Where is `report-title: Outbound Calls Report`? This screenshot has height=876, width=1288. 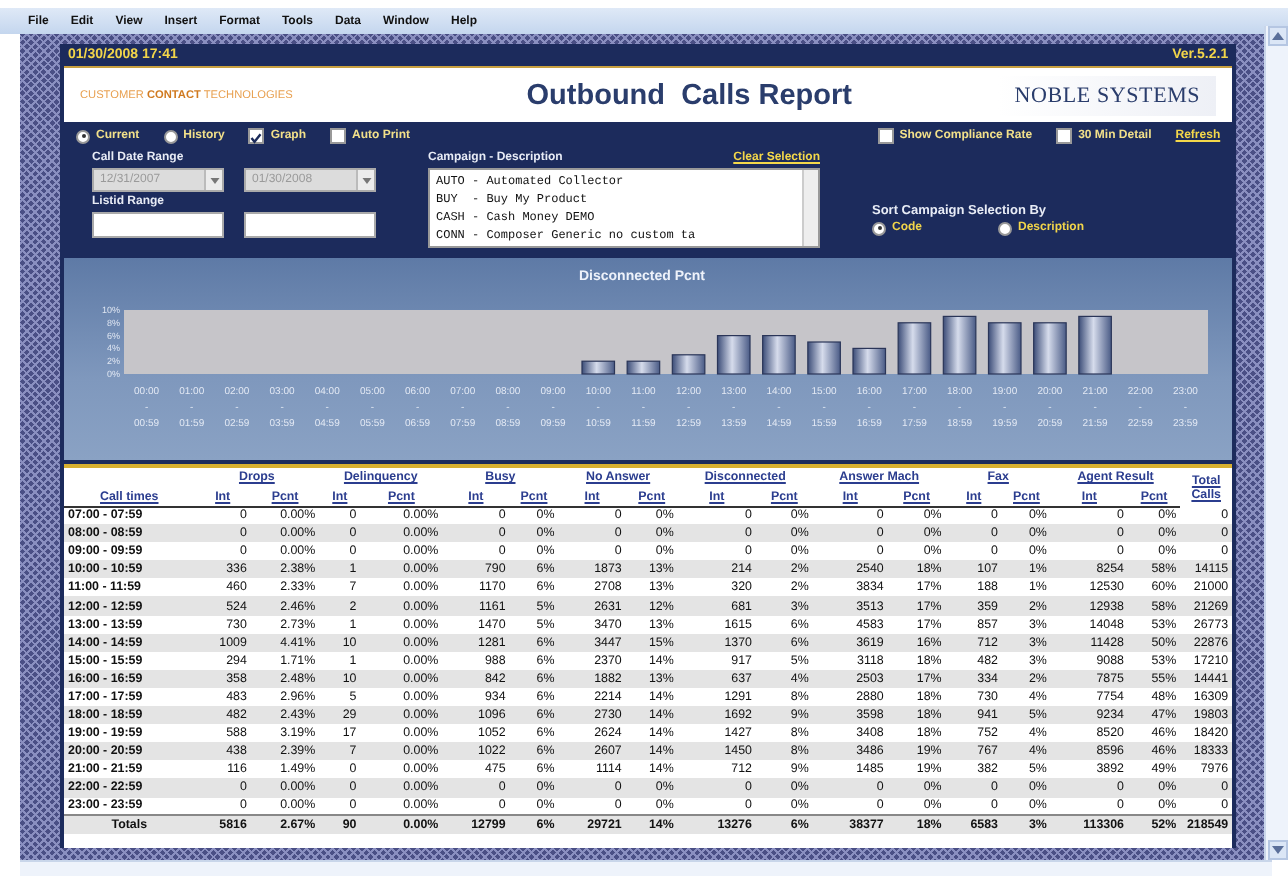 report-title: Outbound Calls Report is located at coordinates (689, 95).